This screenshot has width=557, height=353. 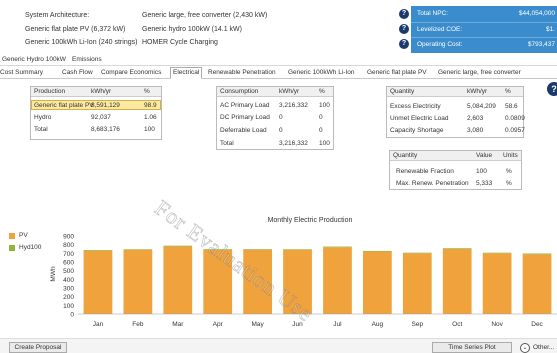 What do you see at coordinates (34, 59) in the screenshot?
I see `tab-generic-hydro: Generic Hydro 100kW` at bounding box center [34, 59].